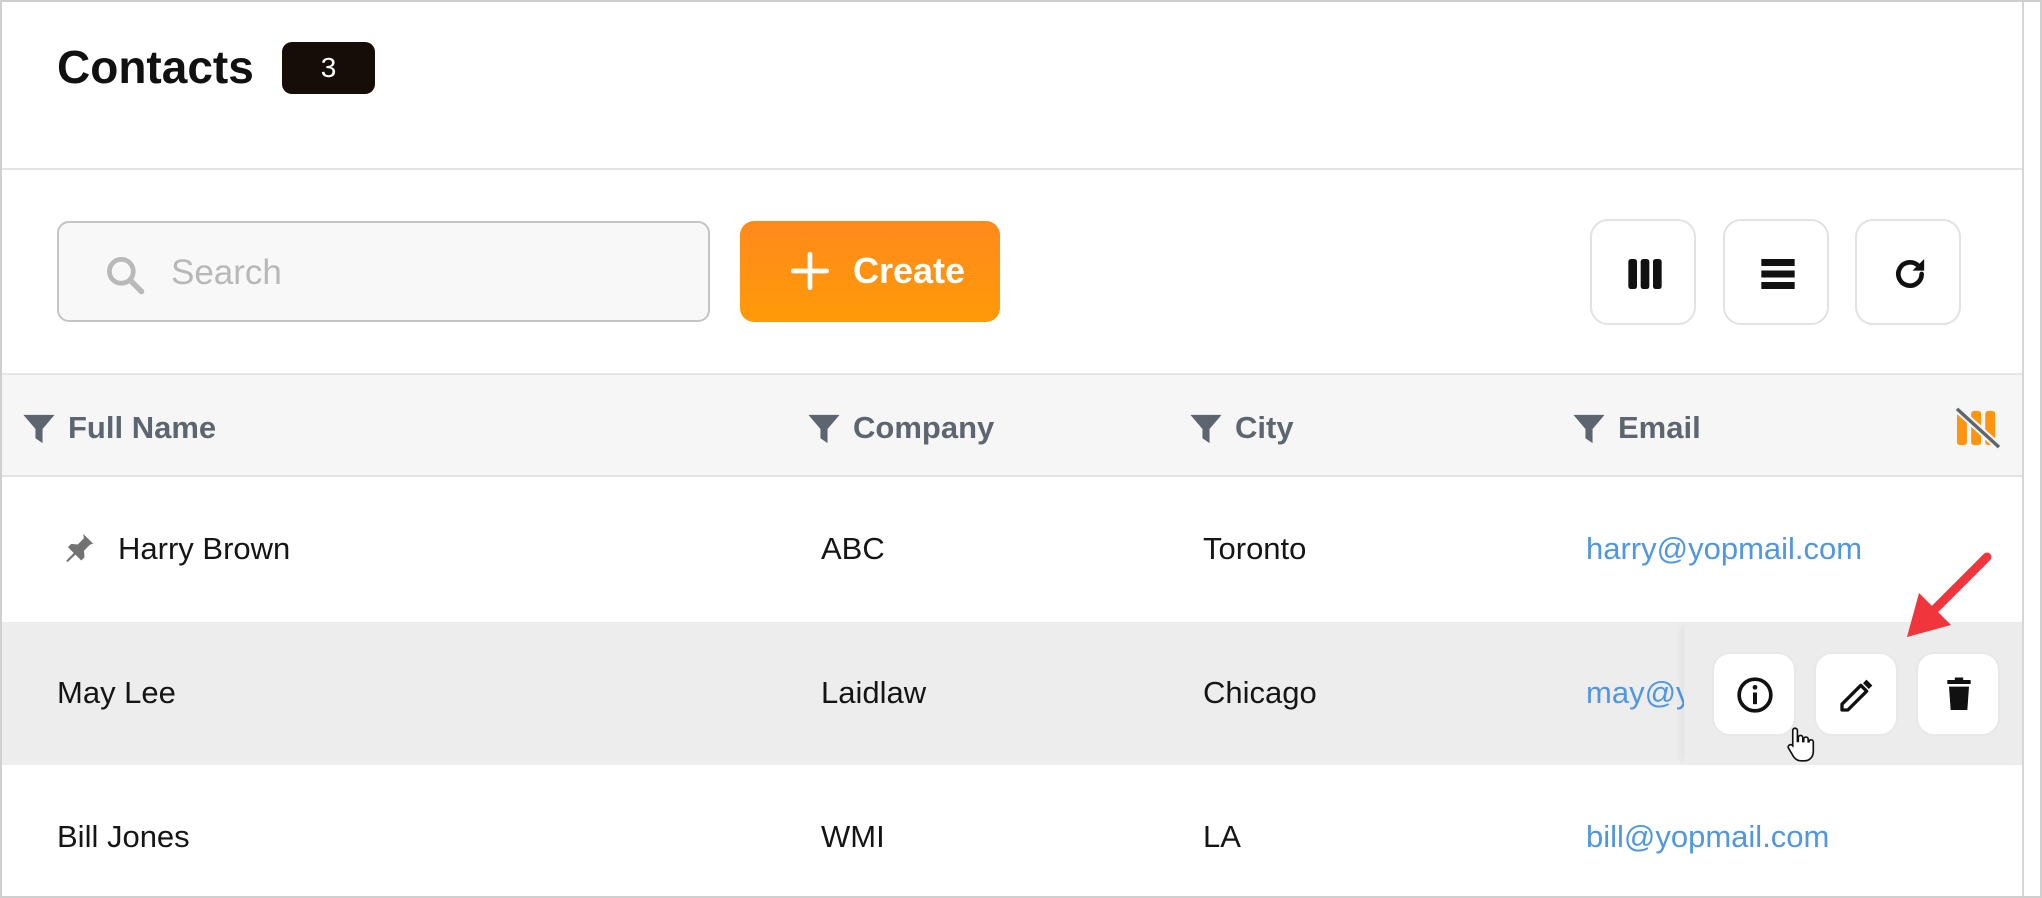 The image size is (2042, 898). What do you see at coordinates (1012, 169) in the screenshot?
I see `header-divider` at bounding box center [1012, 169].